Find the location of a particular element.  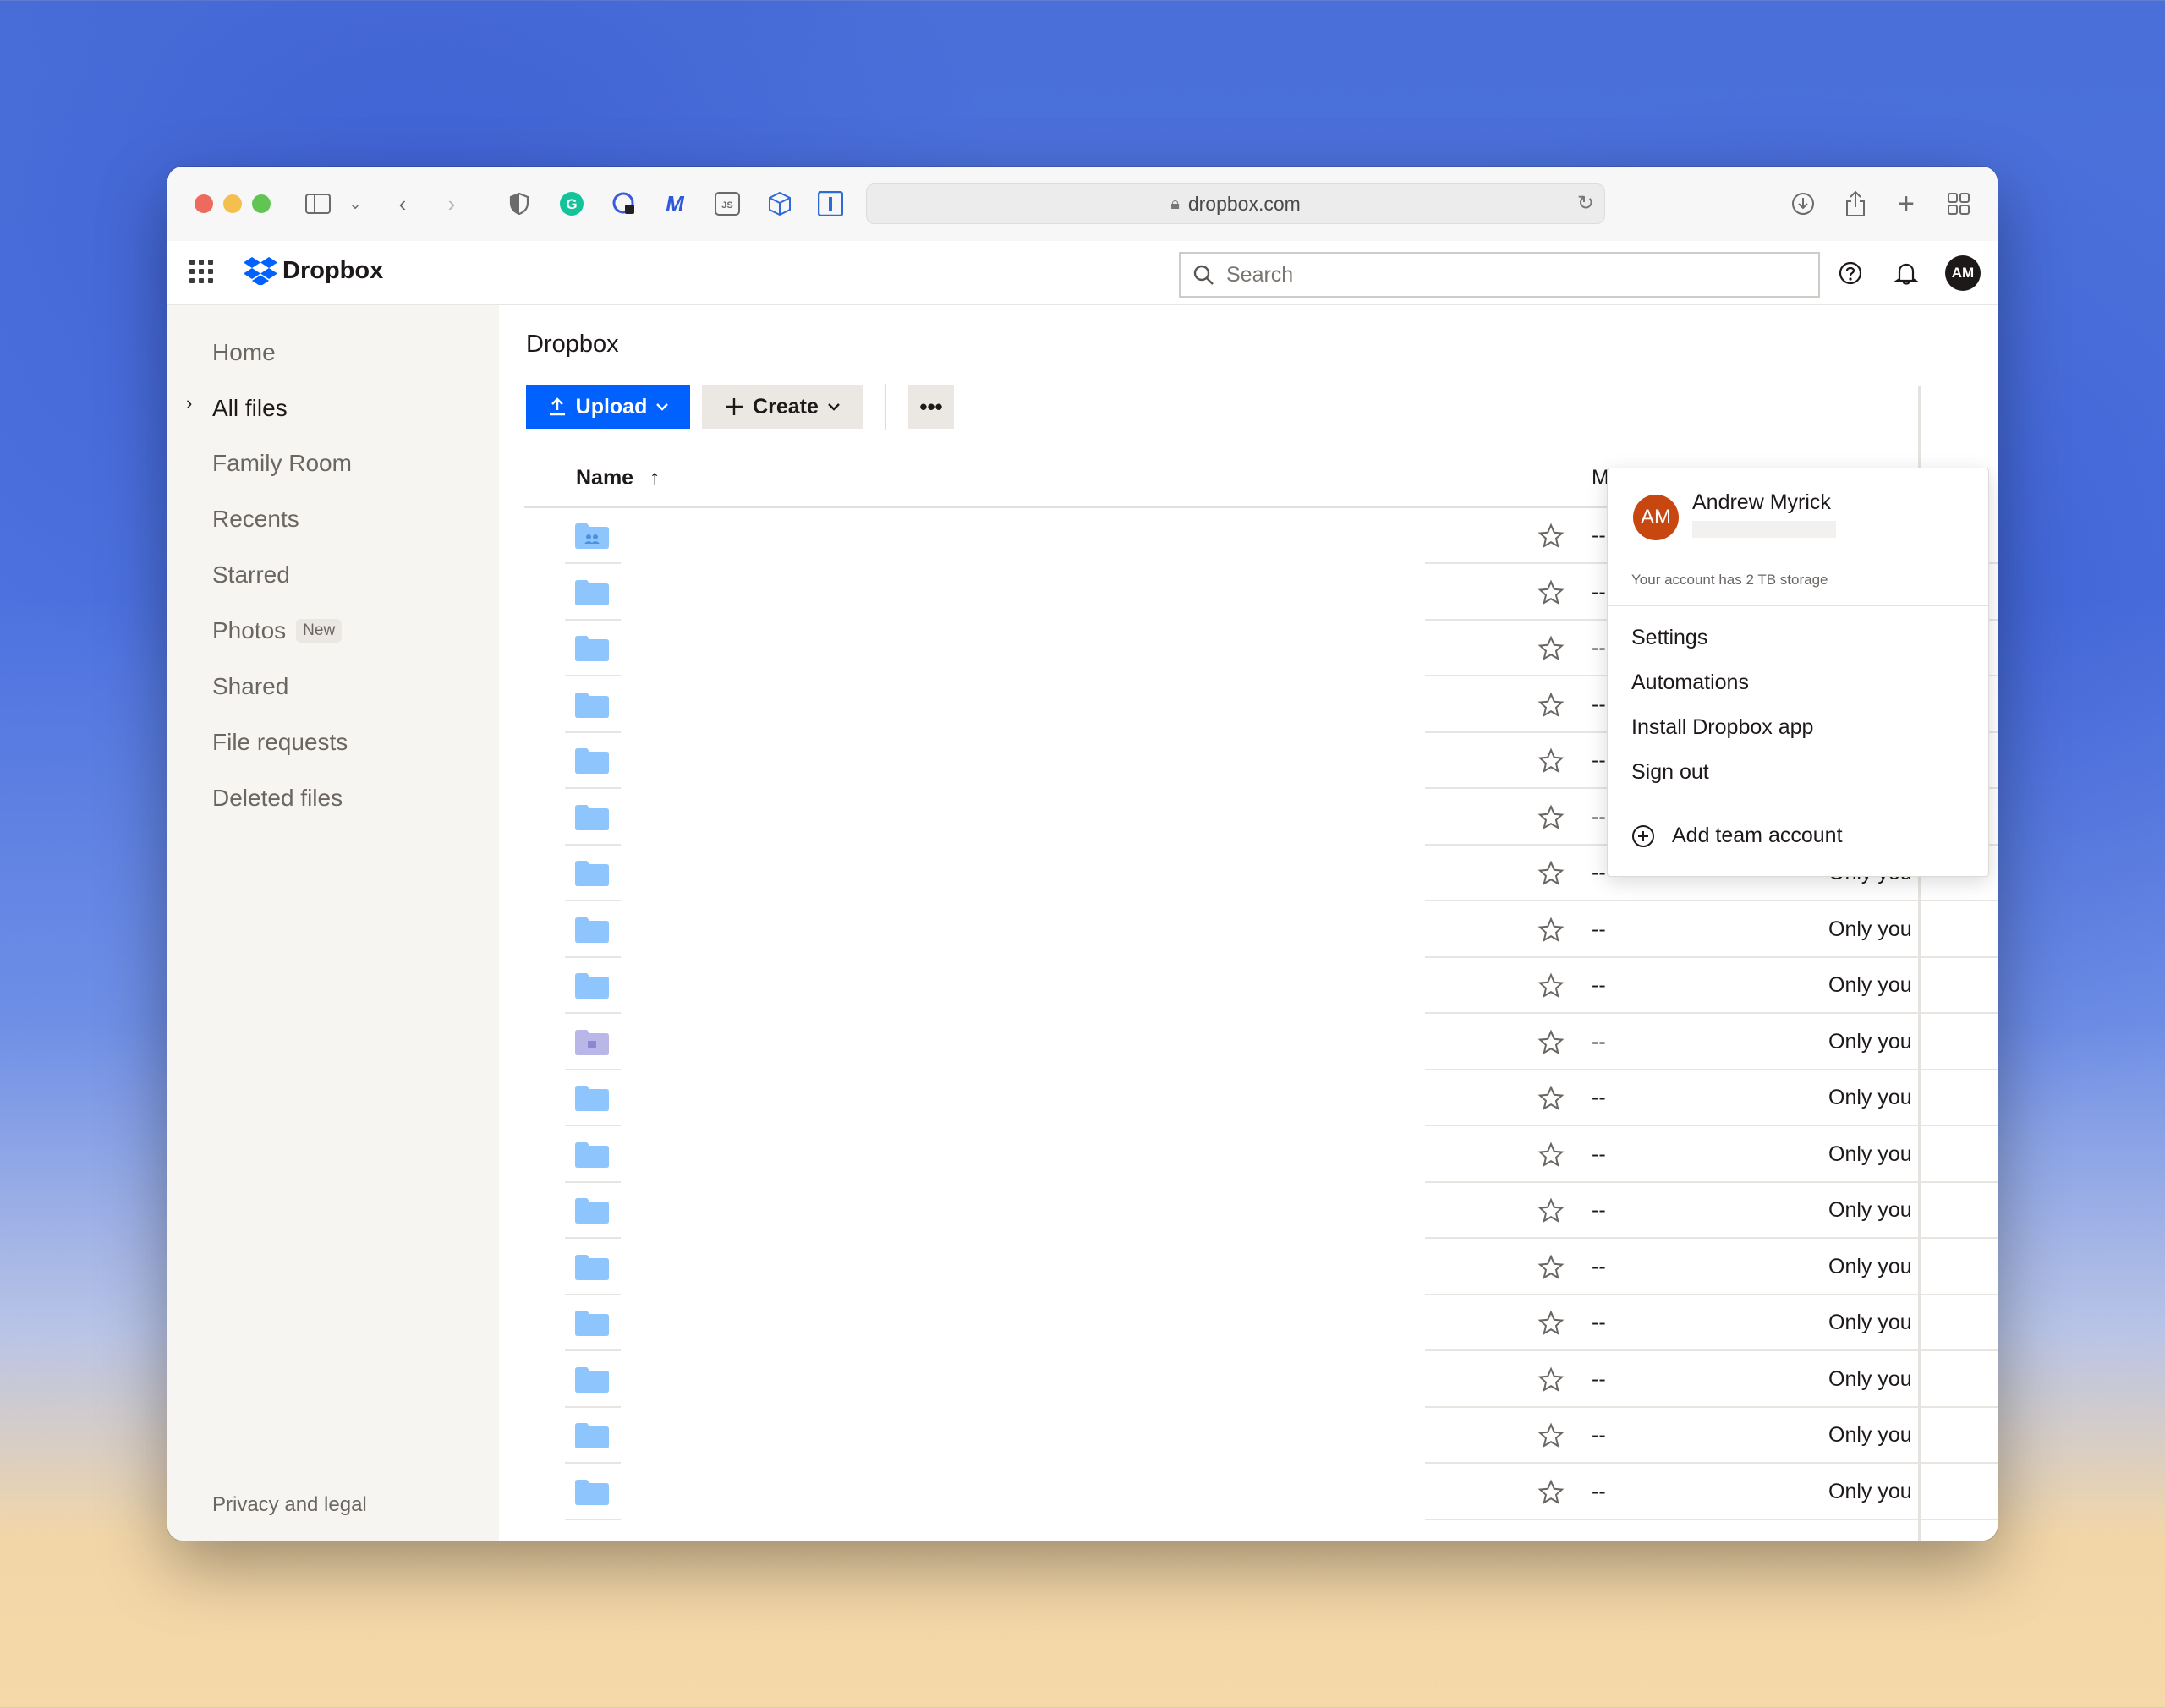

menu-divider is located at coordinates (1798, 605).